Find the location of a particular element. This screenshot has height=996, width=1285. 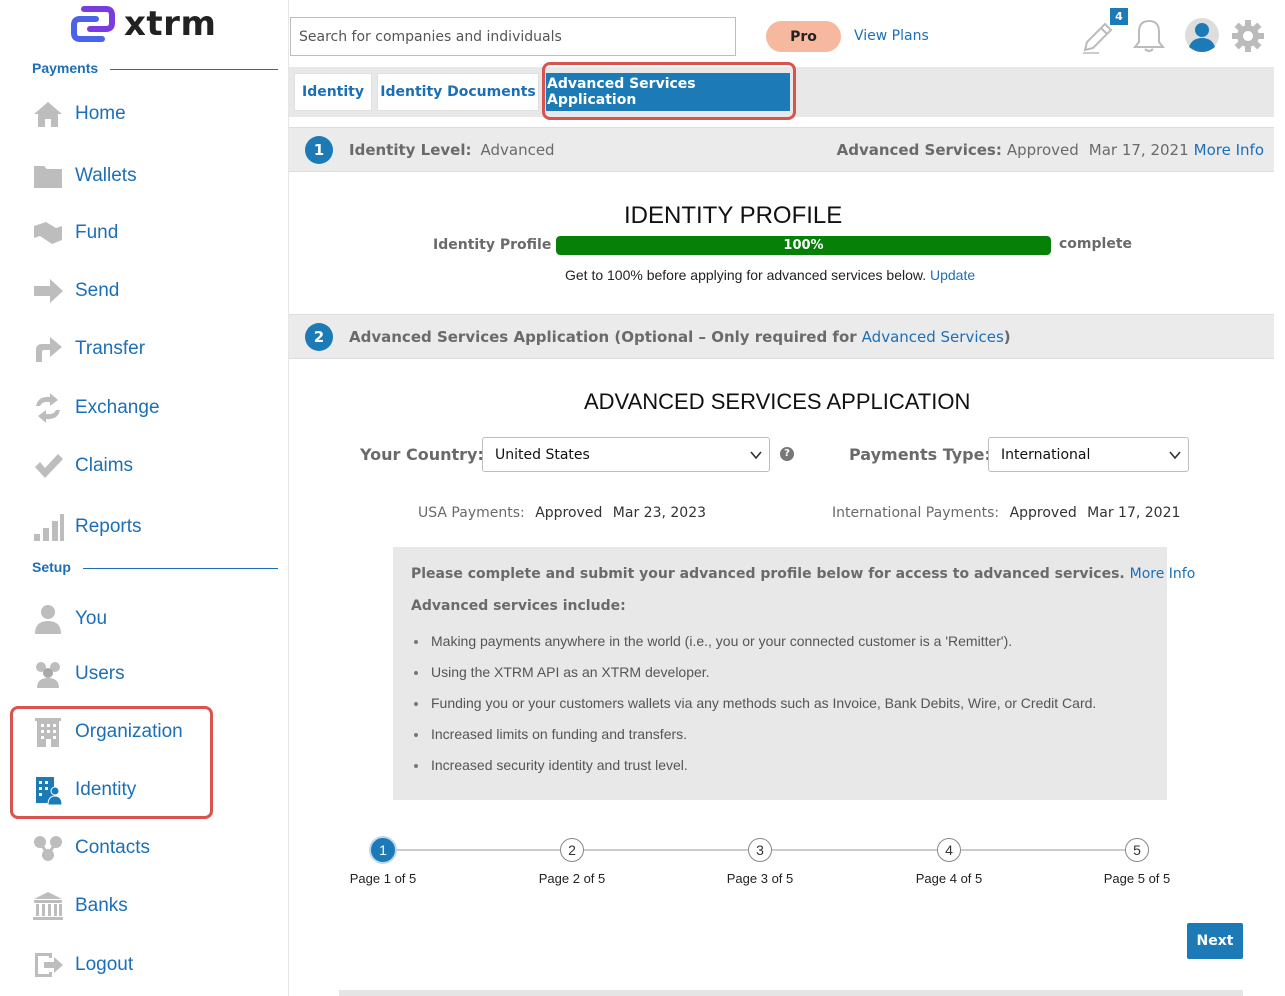

users-icon is located at coordinates (48, 674).